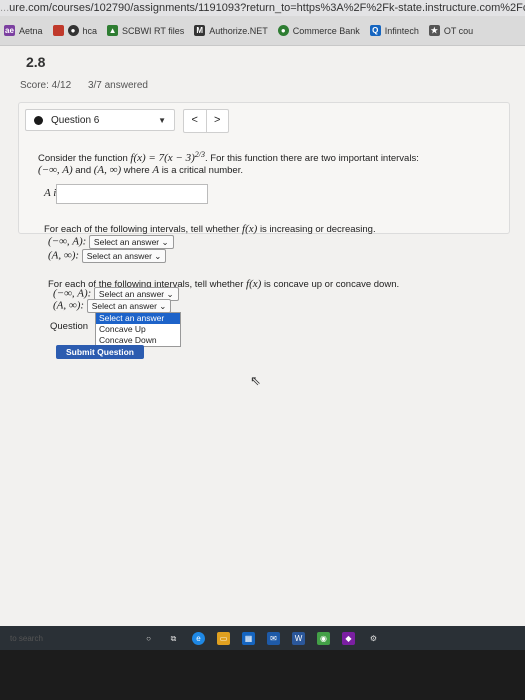  What do you see at coordinates (373, 638) in the screenshot?
I see `settings-gear-icon: ⚙` at bounding box center [373, 638].